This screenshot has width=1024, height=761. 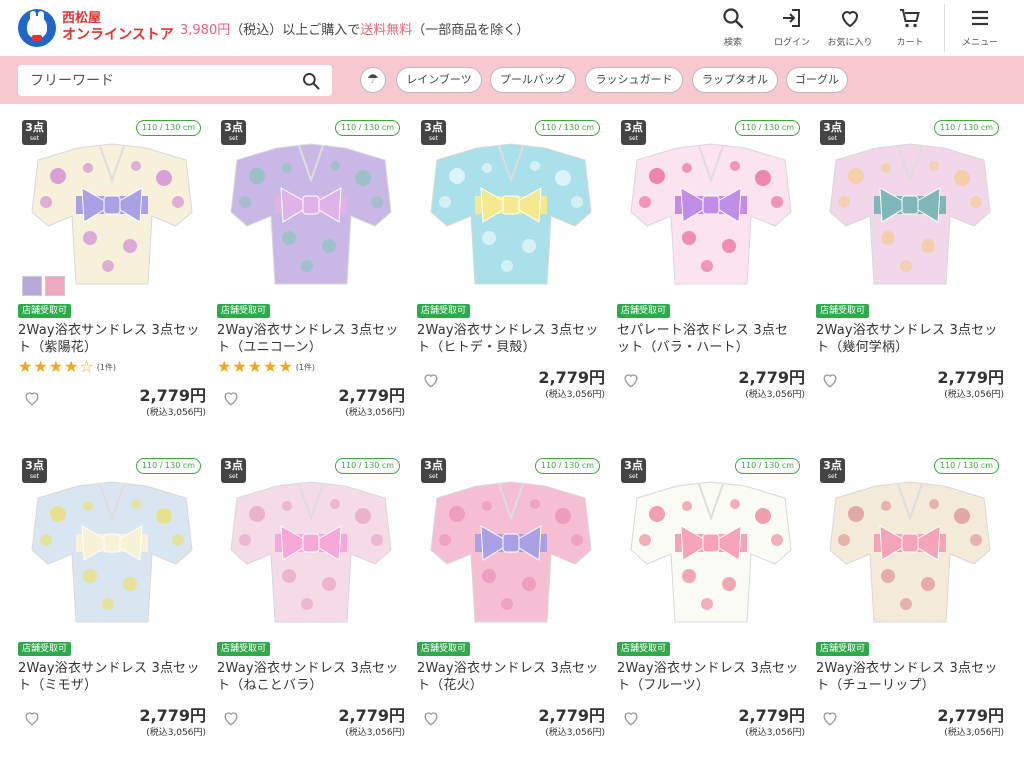 I want to click on chip-rash-guard: ラッシュガード, so click(x=634, y=80).